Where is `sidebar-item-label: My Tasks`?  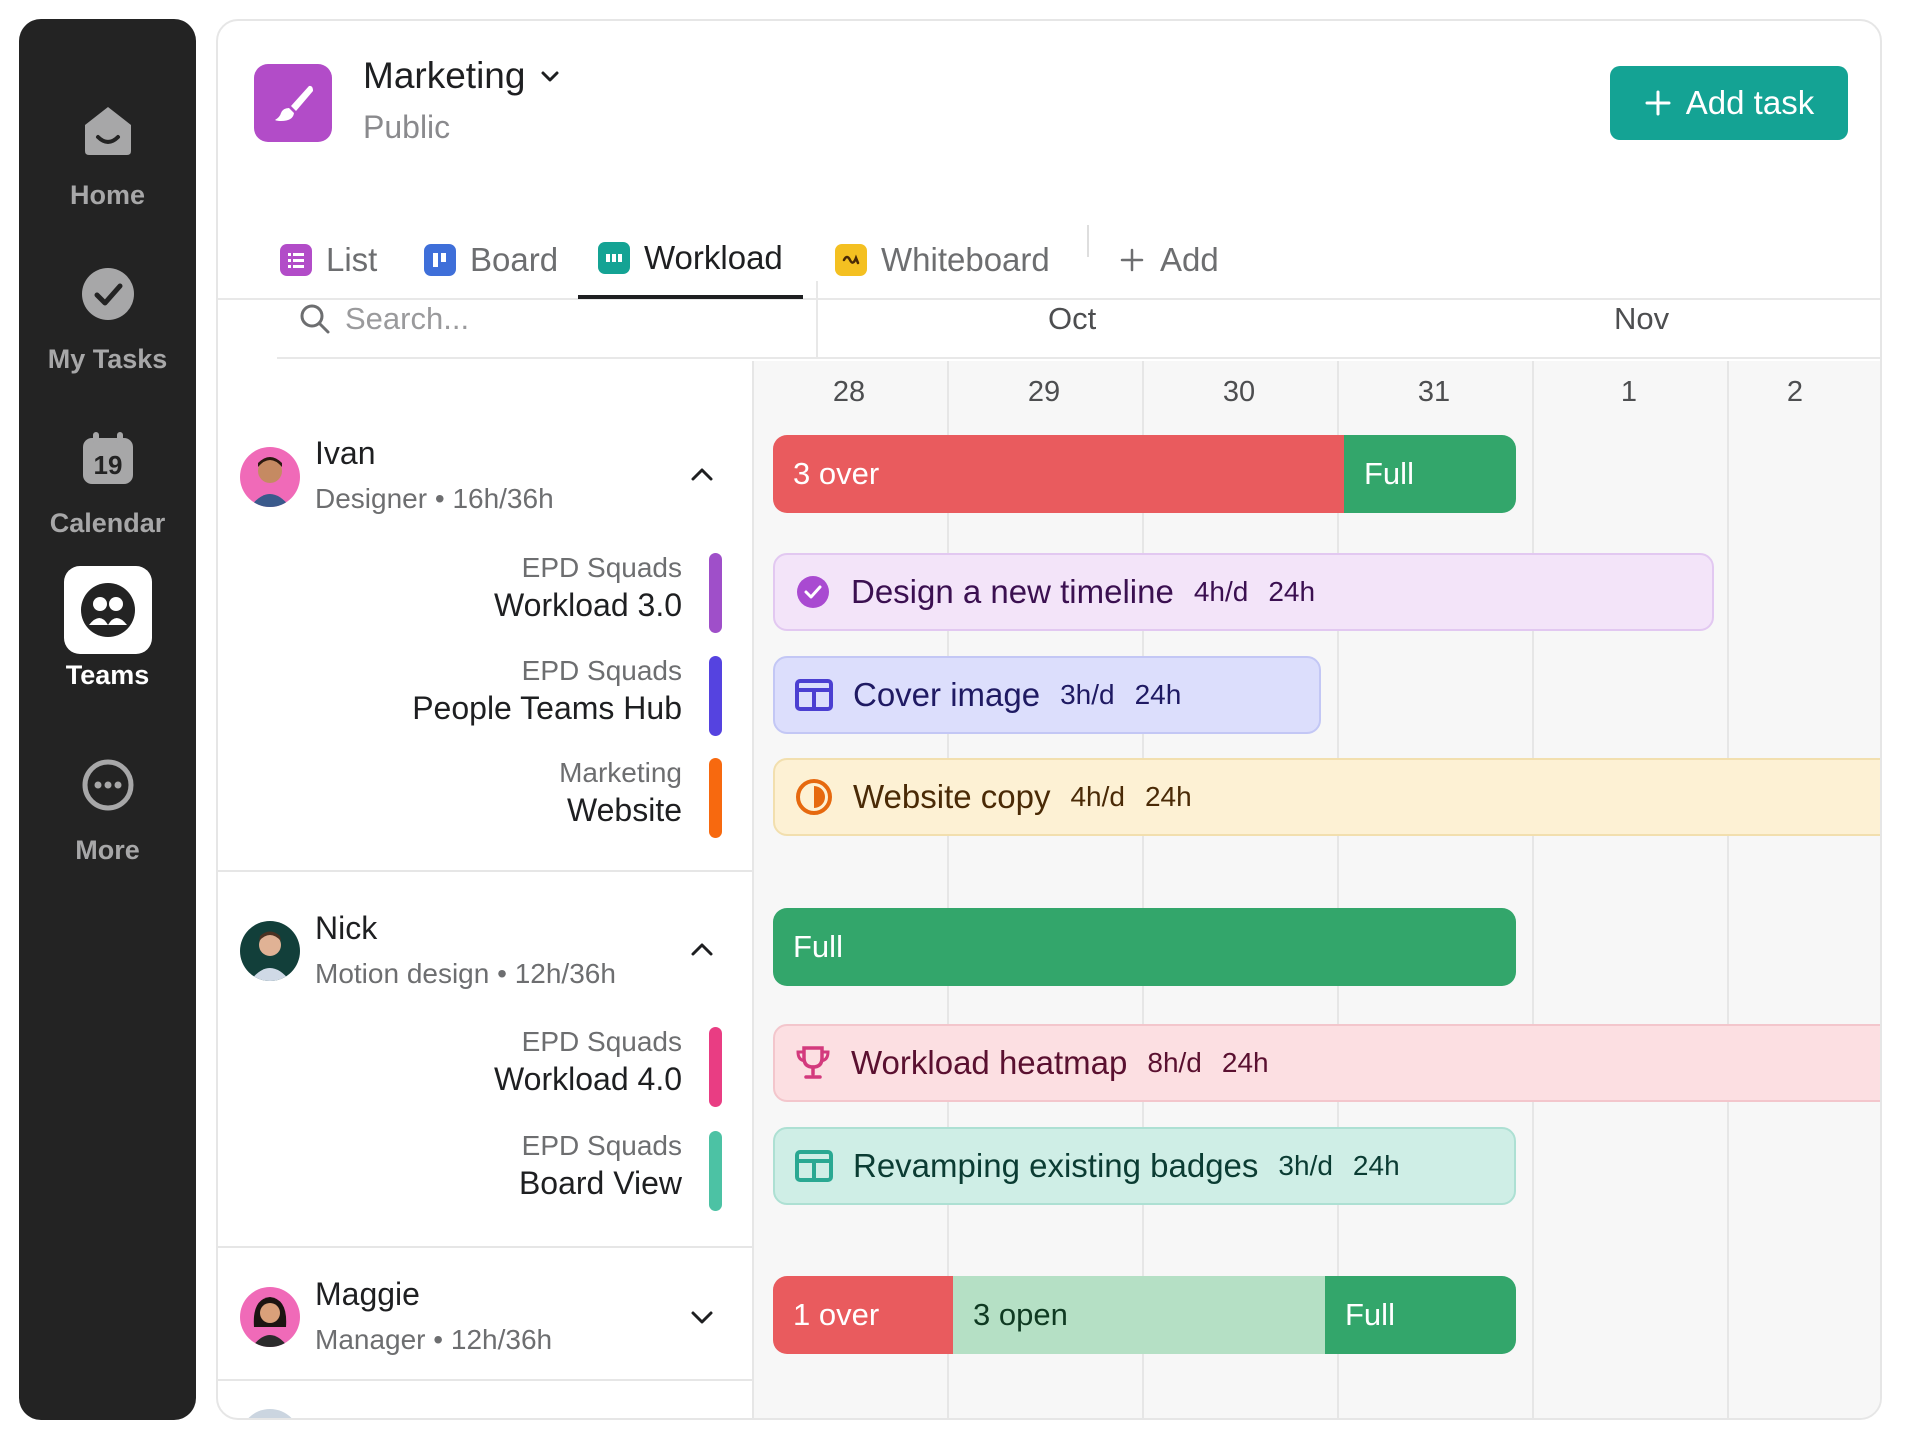 sidebar-item-label: My Tasks is located at coordinates (107, 359).